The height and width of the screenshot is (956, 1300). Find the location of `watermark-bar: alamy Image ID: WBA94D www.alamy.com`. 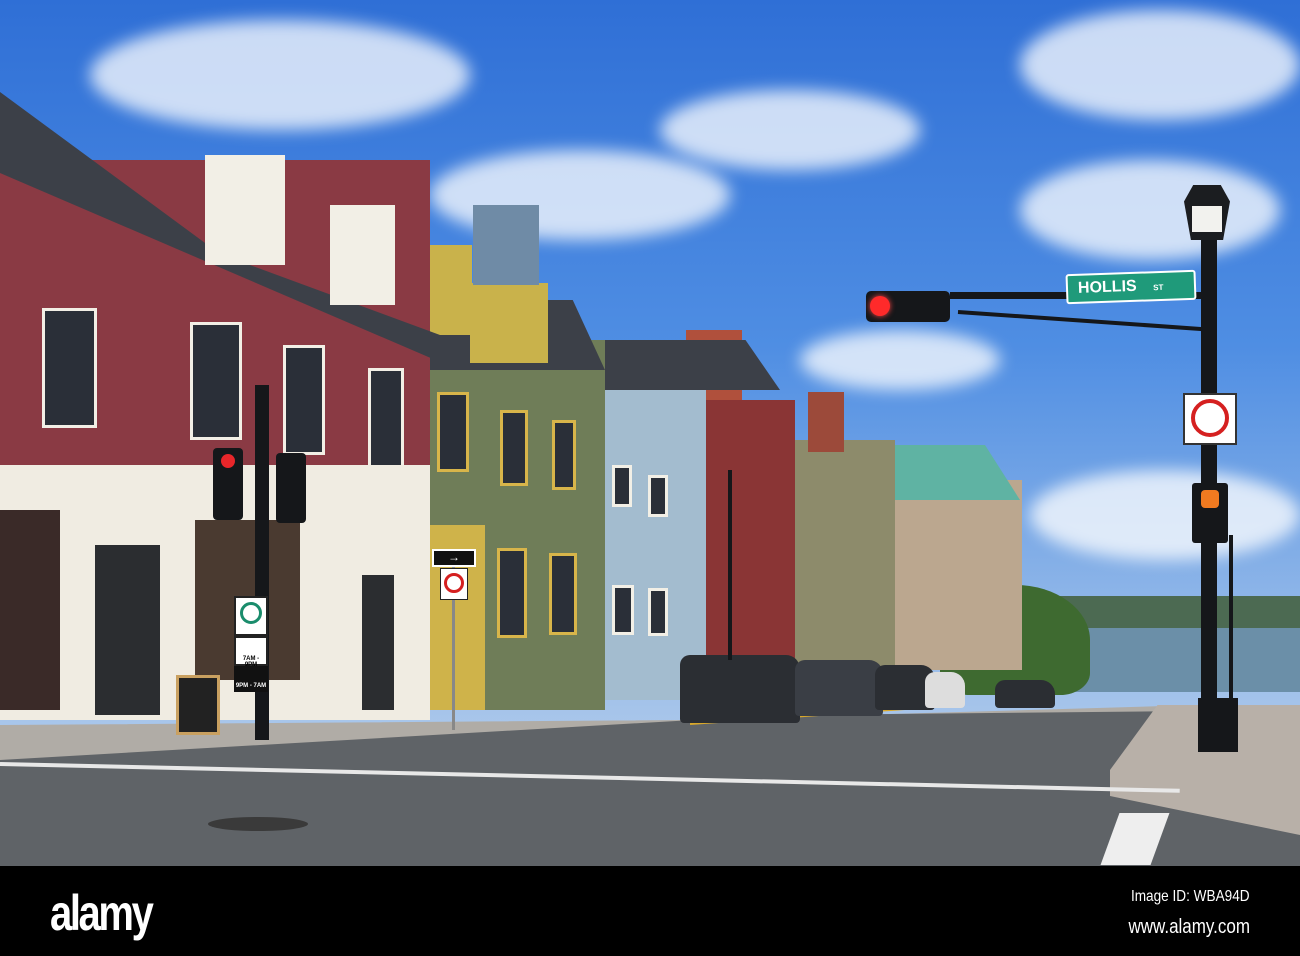

watermark-bar: alamy Image ID: WBA94D www.alamy.com is located at coordinates (650, 911).